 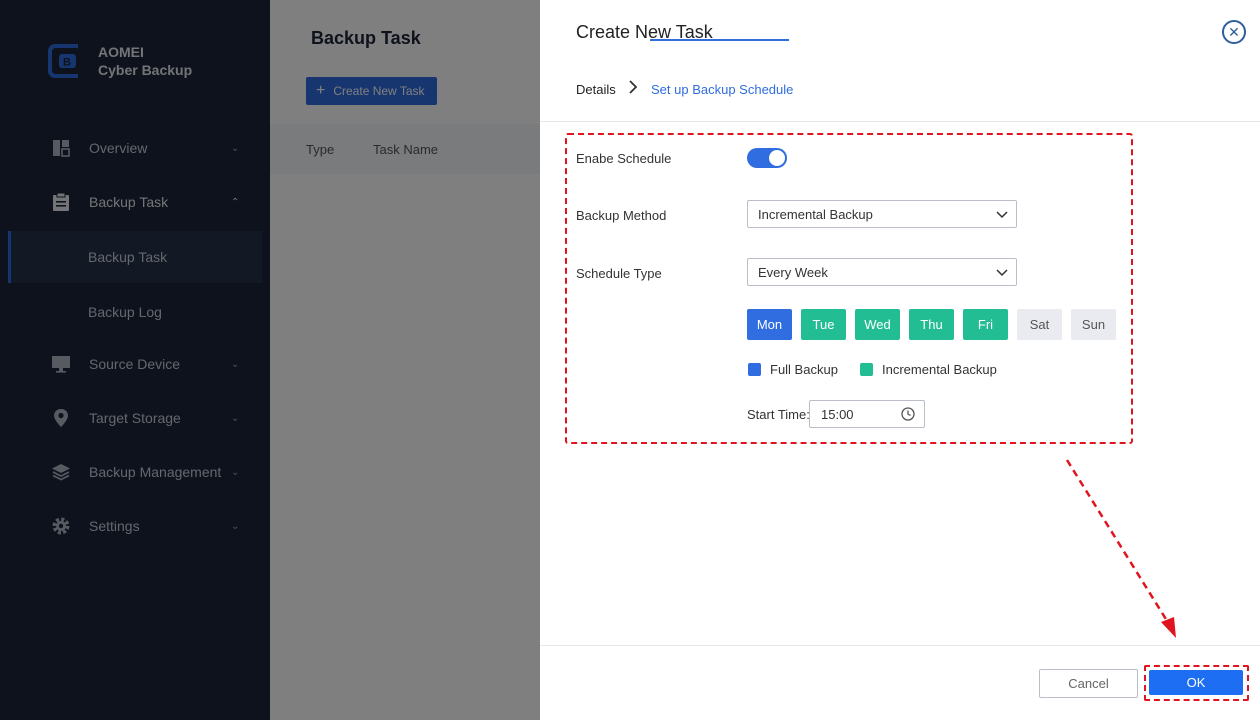 I want to click on ok-button: OK, so click(x=1196, y=682).